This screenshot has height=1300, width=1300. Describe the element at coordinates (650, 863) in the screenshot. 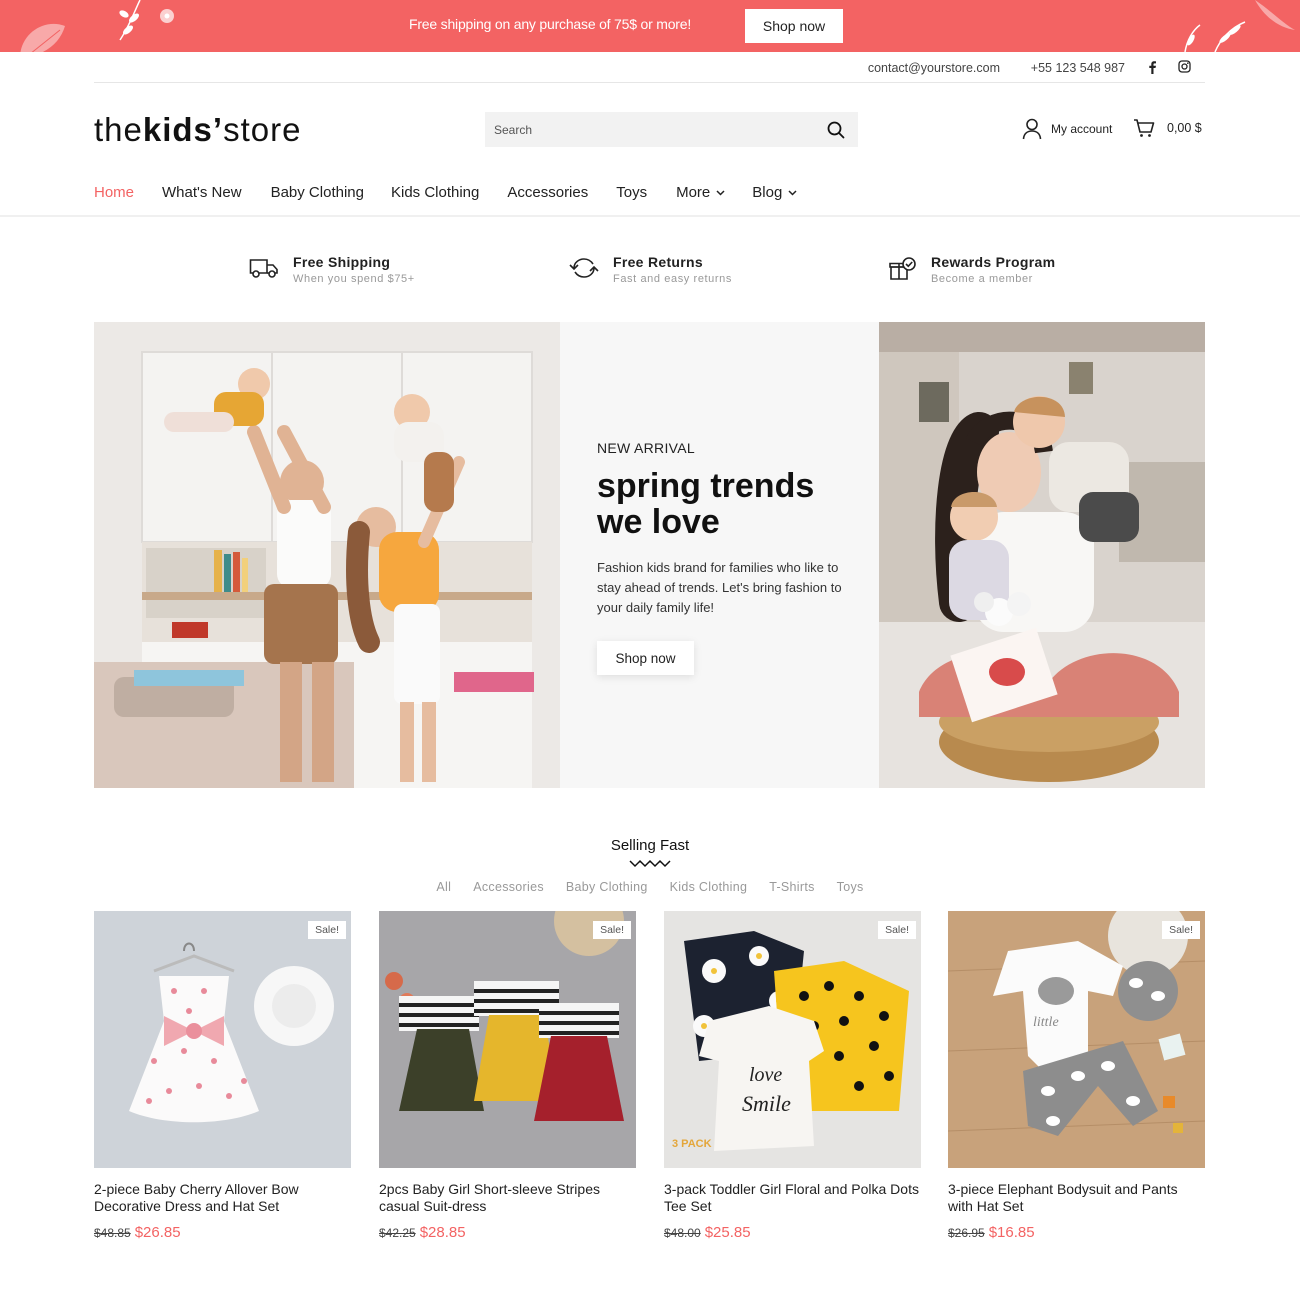

I see `zigzag-divider-icon` at that location.